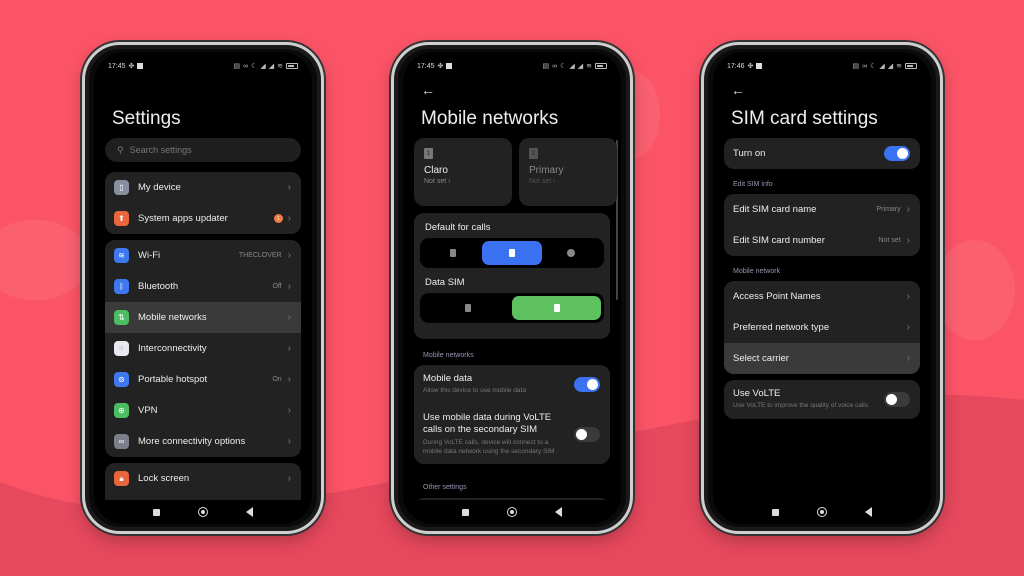  What do you see at coordinates (120, 149) in the screenshot?
I see `search-icon: ⚲` at bounding box center [120, 149].